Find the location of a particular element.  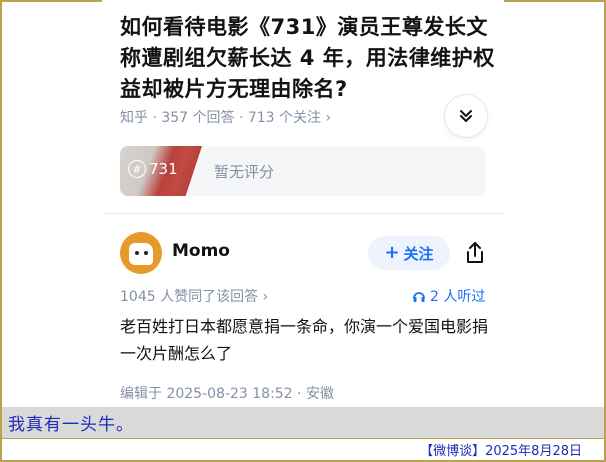

chevron-double-down-icon is located at coordinates (466, 116).